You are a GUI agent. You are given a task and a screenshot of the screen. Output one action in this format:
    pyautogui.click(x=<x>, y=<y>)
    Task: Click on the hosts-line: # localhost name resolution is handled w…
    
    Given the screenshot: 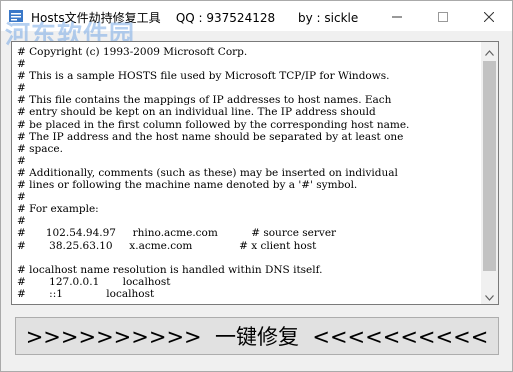 What is the action you would take?
    pyautogui.click(x=170, y=269)
    